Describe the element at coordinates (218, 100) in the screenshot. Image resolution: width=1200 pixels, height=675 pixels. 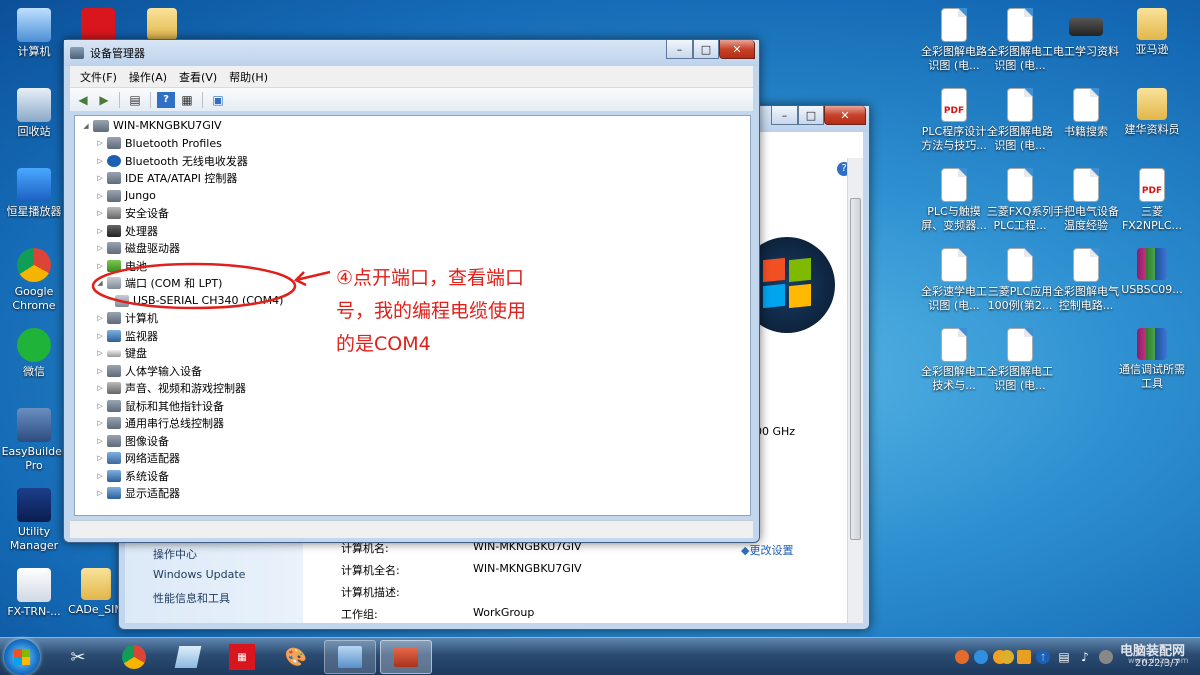
I see `scan-hardware-icon: ▣` at that location.